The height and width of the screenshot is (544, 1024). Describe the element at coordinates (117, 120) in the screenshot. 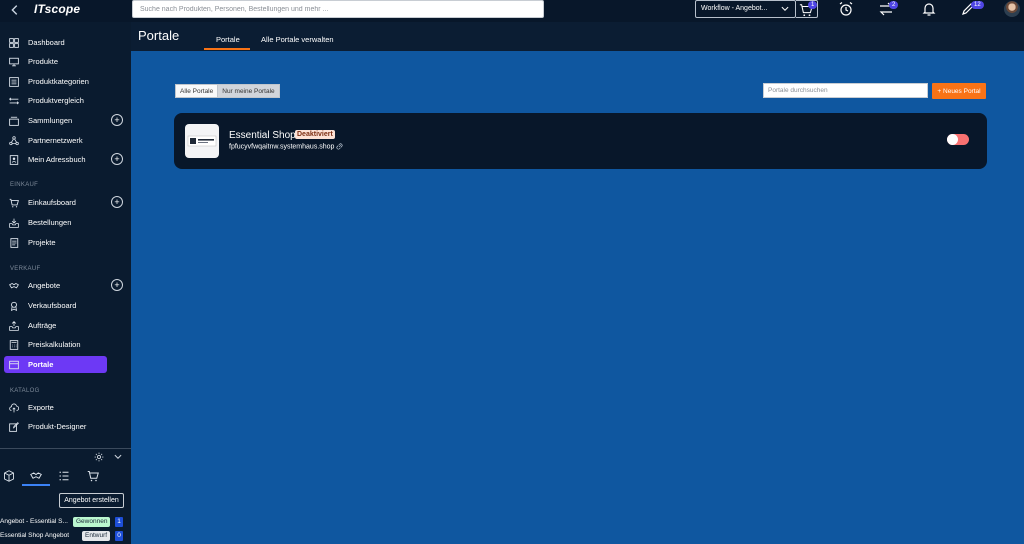

I see `add-collection-button: +` at that location.